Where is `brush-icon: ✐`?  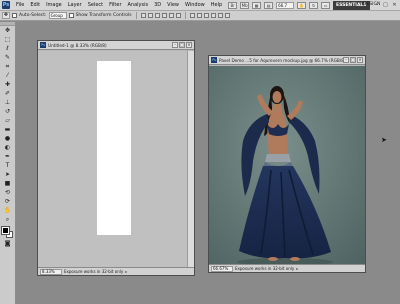
brush-icon: ✐ is located at coordinates (8, 94).